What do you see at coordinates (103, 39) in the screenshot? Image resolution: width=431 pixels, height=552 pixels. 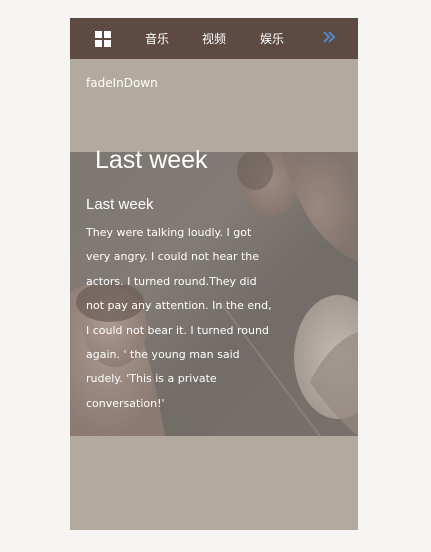 I see `grid-icon` at bounding box center [103, 39].